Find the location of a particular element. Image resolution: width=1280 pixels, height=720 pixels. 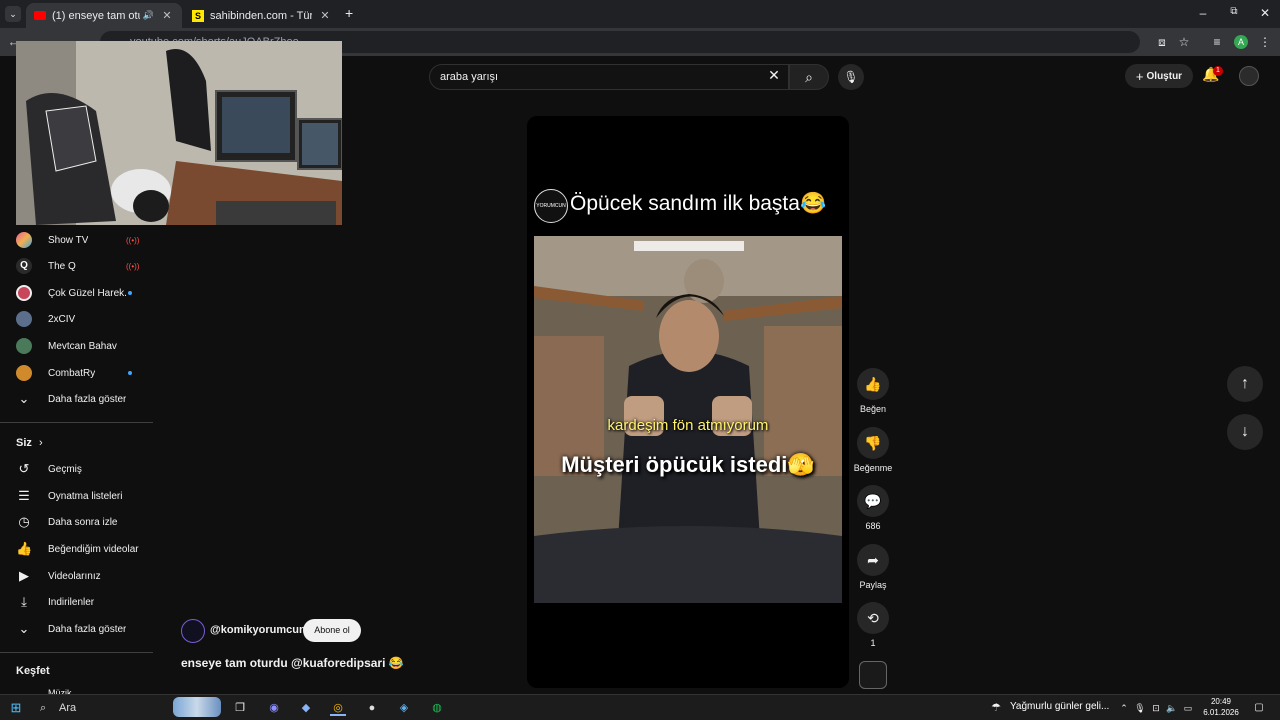

speaker-icon: 🔊 is located at coordinates (148, 15).